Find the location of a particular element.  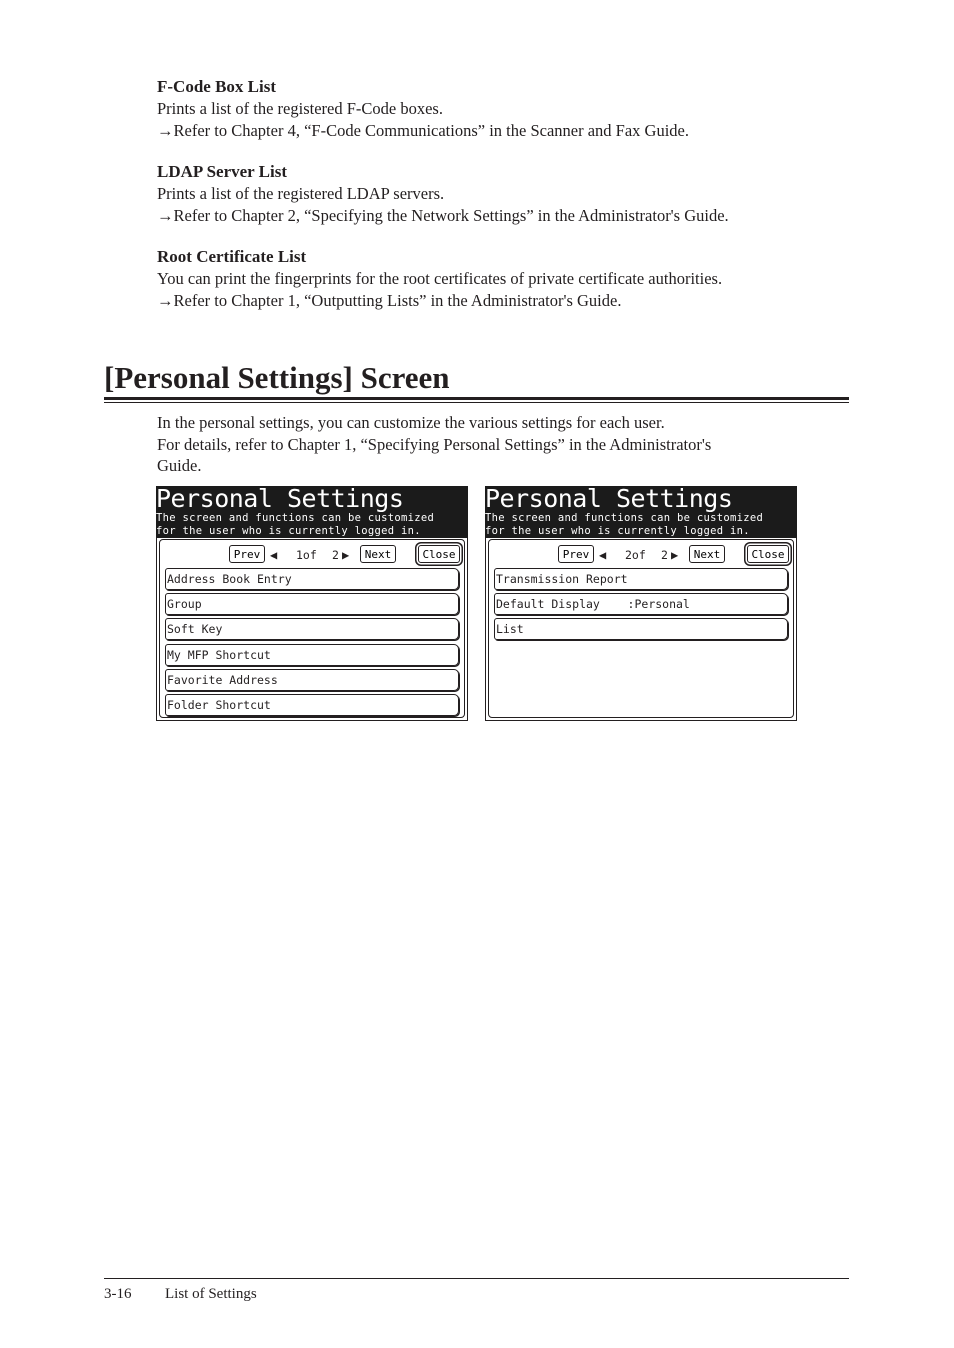

list-item-list: List is located at coordinates (641, 629).